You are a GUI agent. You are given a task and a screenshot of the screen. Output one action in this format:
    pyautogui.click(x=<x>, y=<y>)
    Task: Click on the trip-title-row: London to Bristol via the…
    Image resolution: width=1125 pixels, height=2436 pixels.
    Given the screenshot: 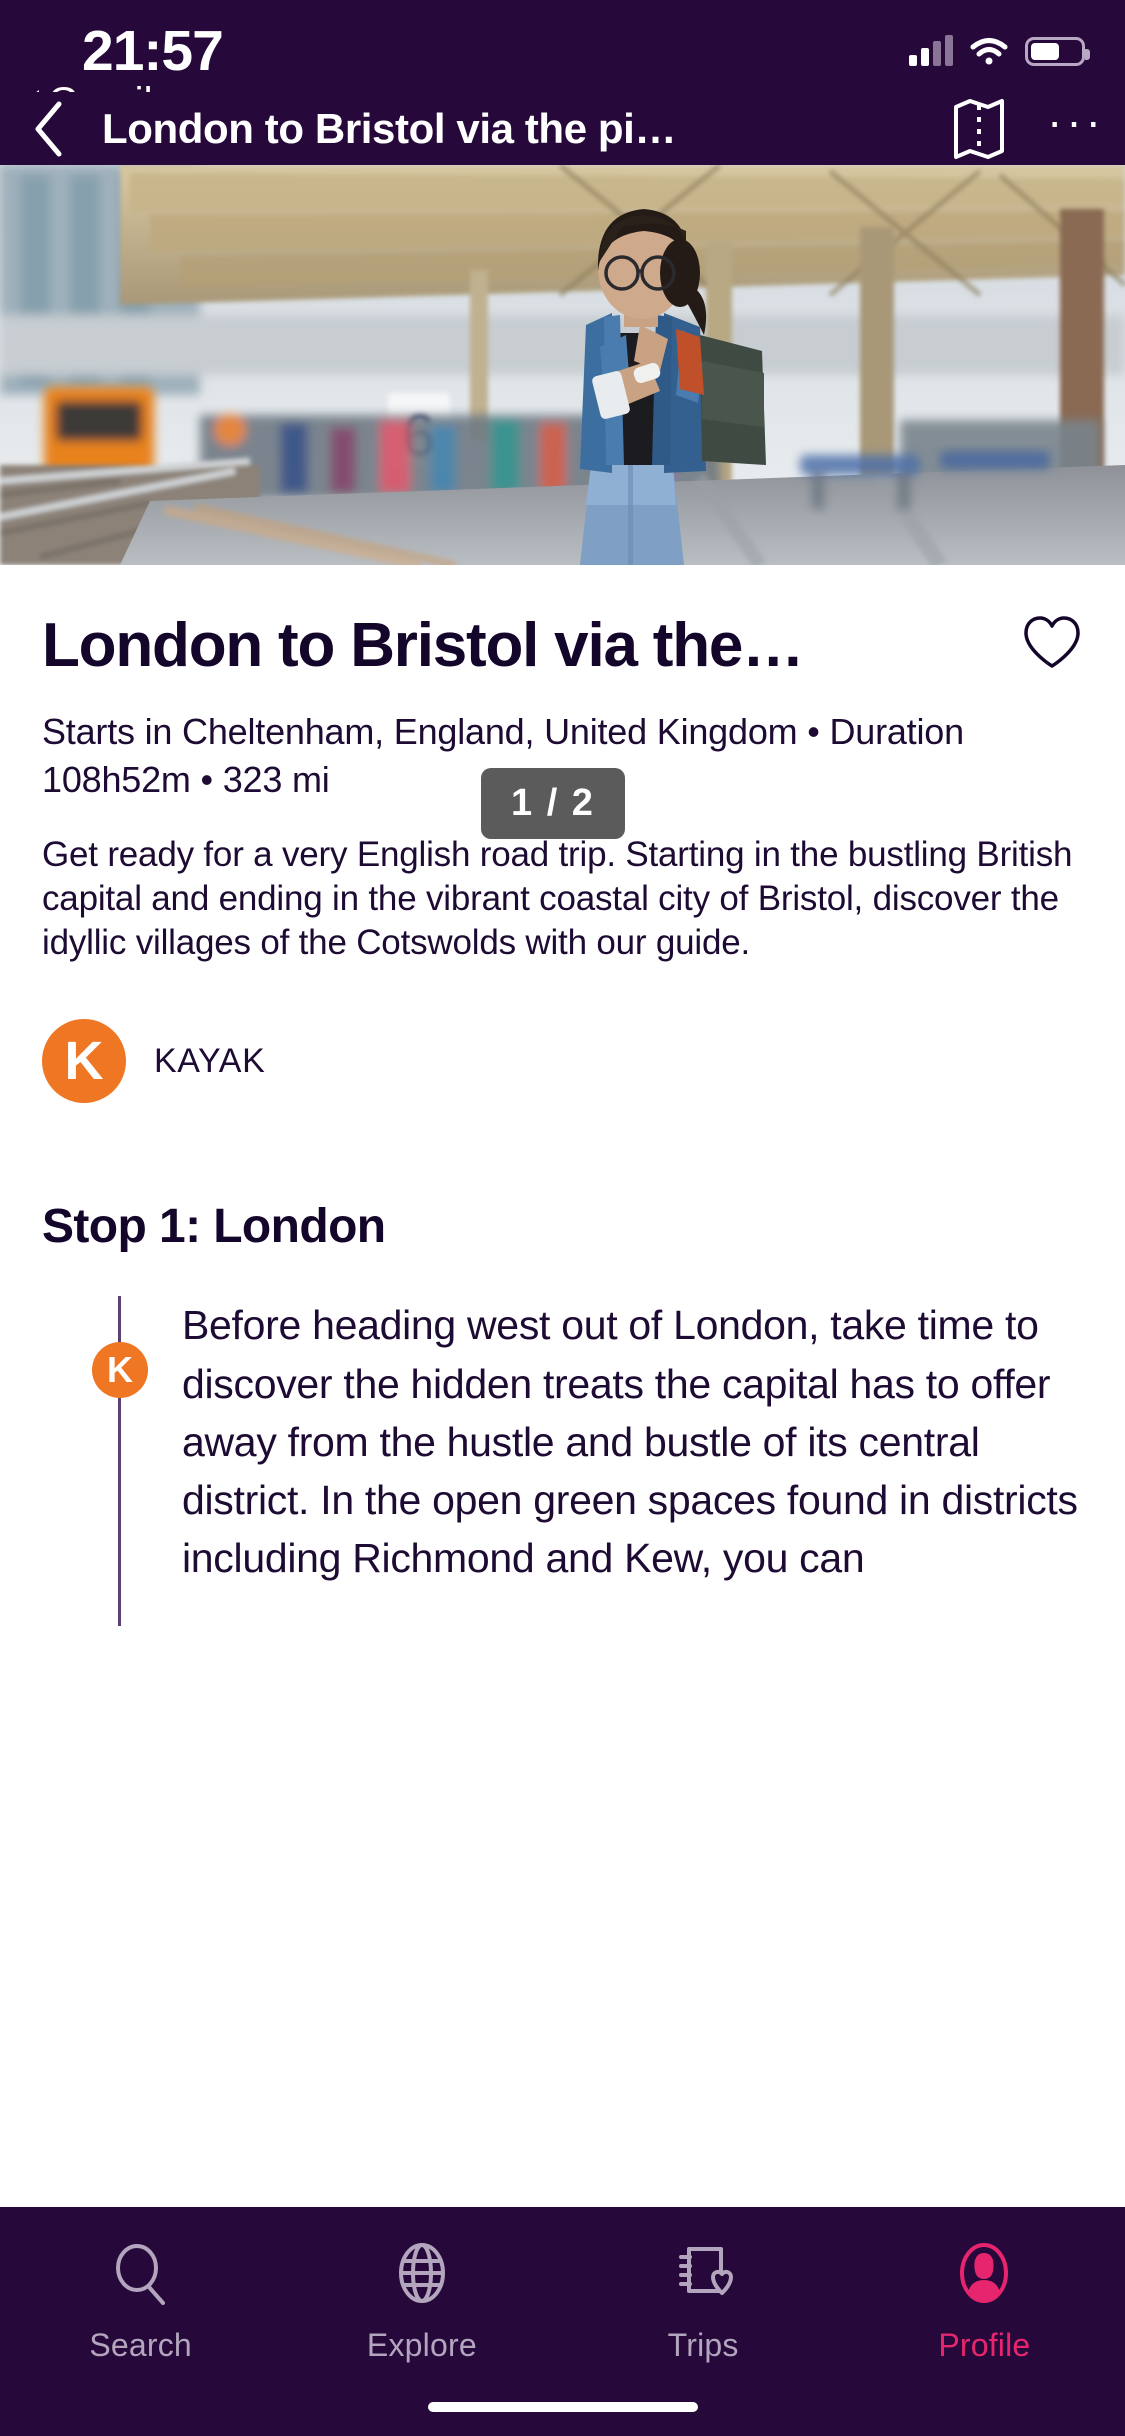 What is the action you would take?
    pyautogui.click(x=562, y=621)
    